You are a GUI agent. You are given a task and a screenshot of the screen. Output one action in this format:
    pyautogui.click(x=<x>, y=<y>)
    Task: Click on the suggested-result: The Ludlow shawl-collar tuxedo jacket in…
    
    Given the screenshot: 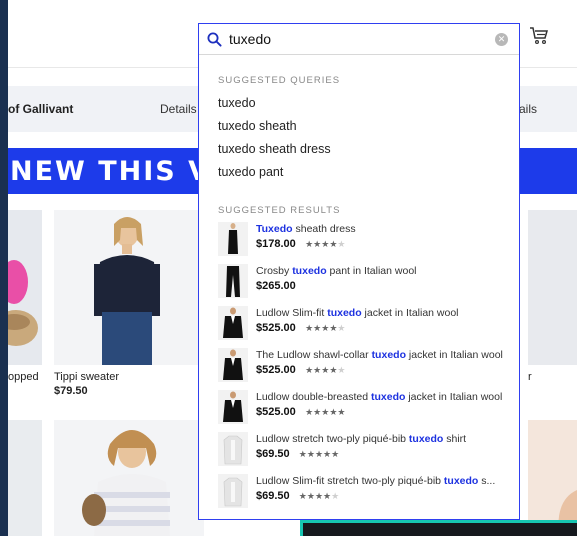 What is the action you would take?
    pyautogui.click(x=368, y=367)
    